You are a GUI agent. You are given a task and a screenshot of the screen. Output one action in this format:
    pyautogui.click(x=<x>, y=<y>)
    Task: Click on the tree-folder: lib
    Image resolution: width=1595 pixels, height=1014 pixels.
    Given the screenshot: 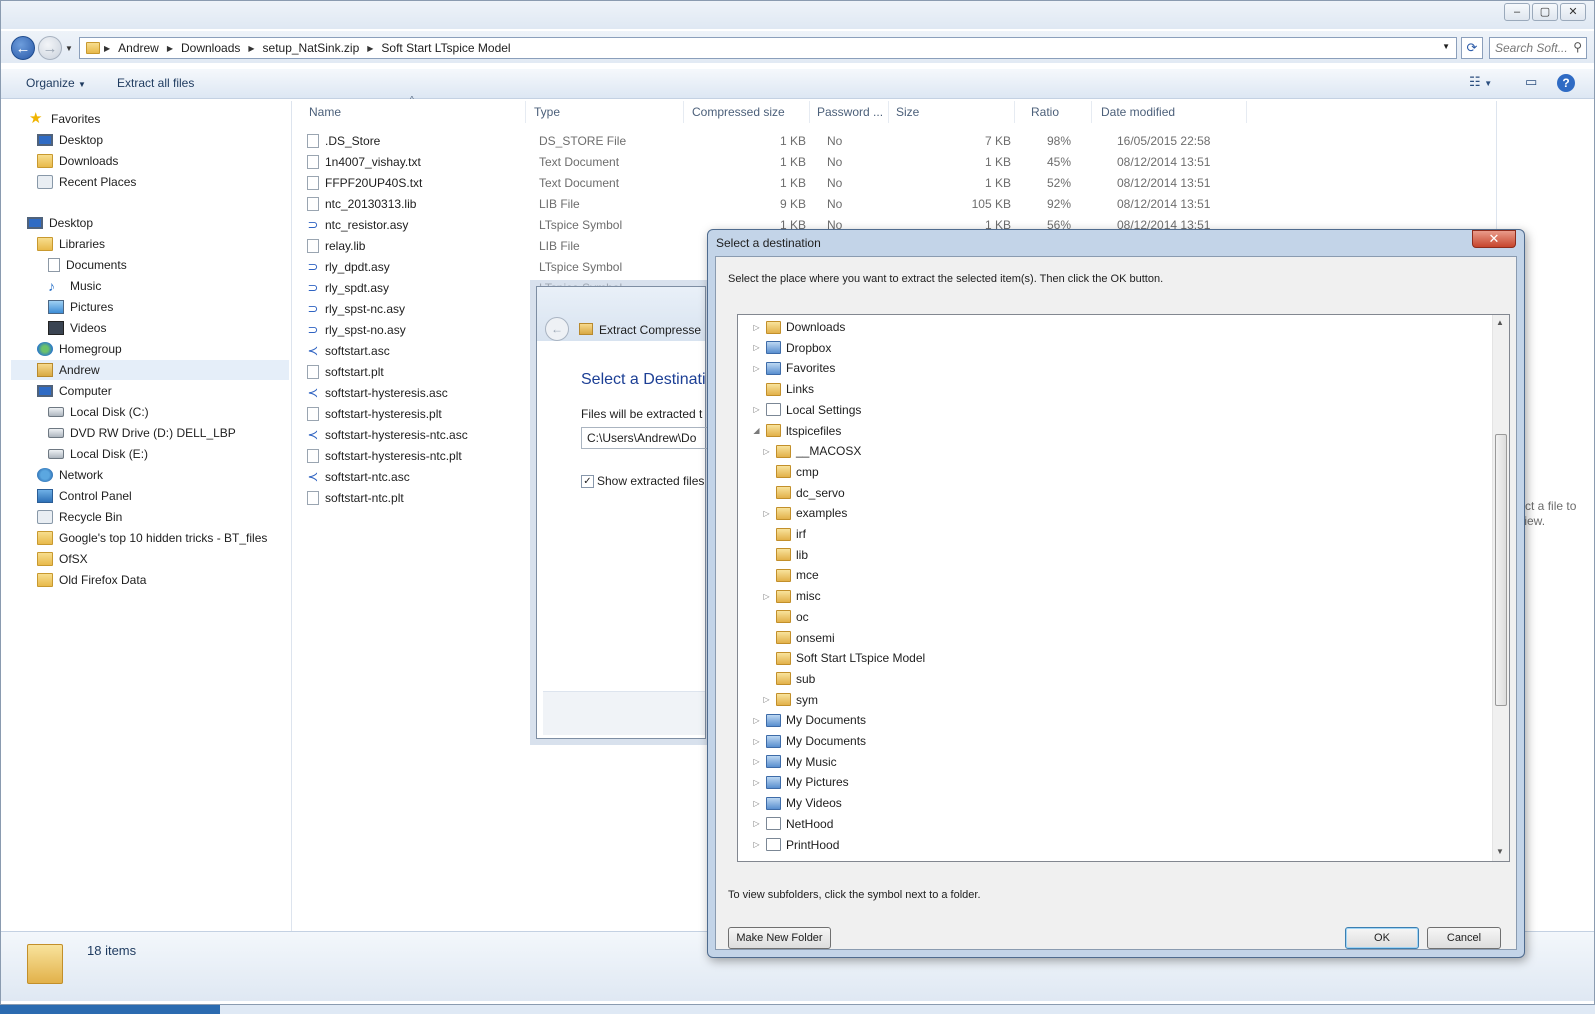 What is the action you would take?
    pyautogui.click(x=785, y=555)
    